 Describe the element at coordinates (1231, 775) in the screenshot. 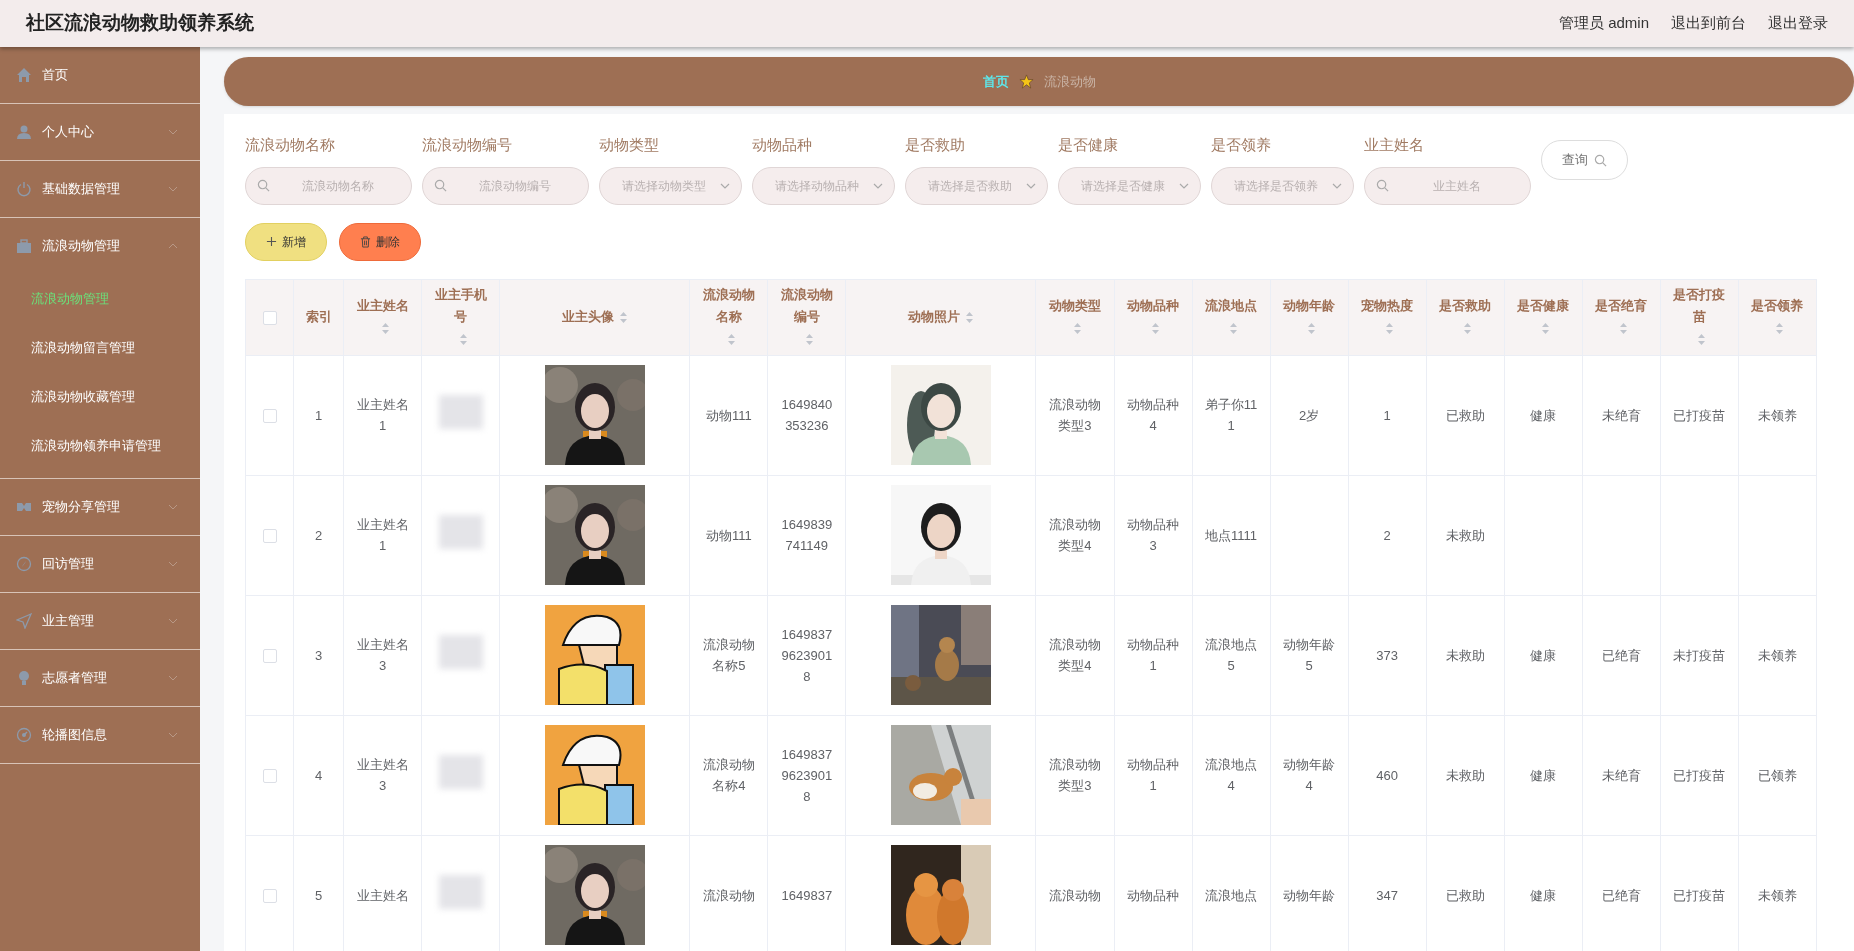

I see `table-cell: 流浪地点4` at that location.